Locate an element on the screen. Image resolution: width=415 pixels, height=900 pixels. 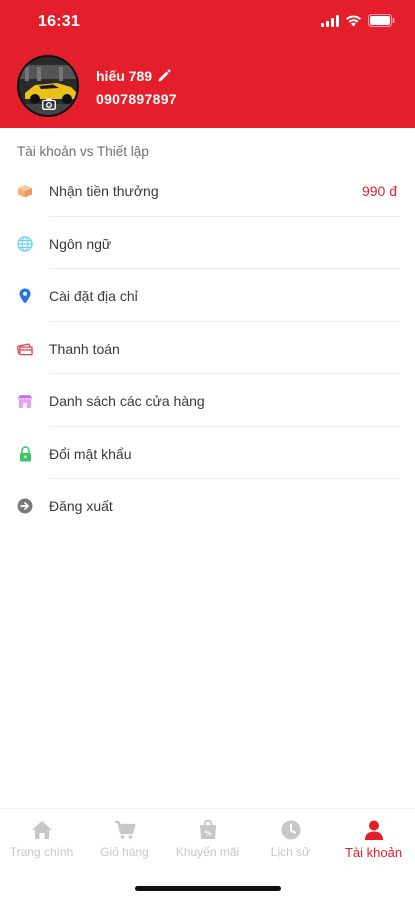
home-indicator is located at coordinates (208, 888).